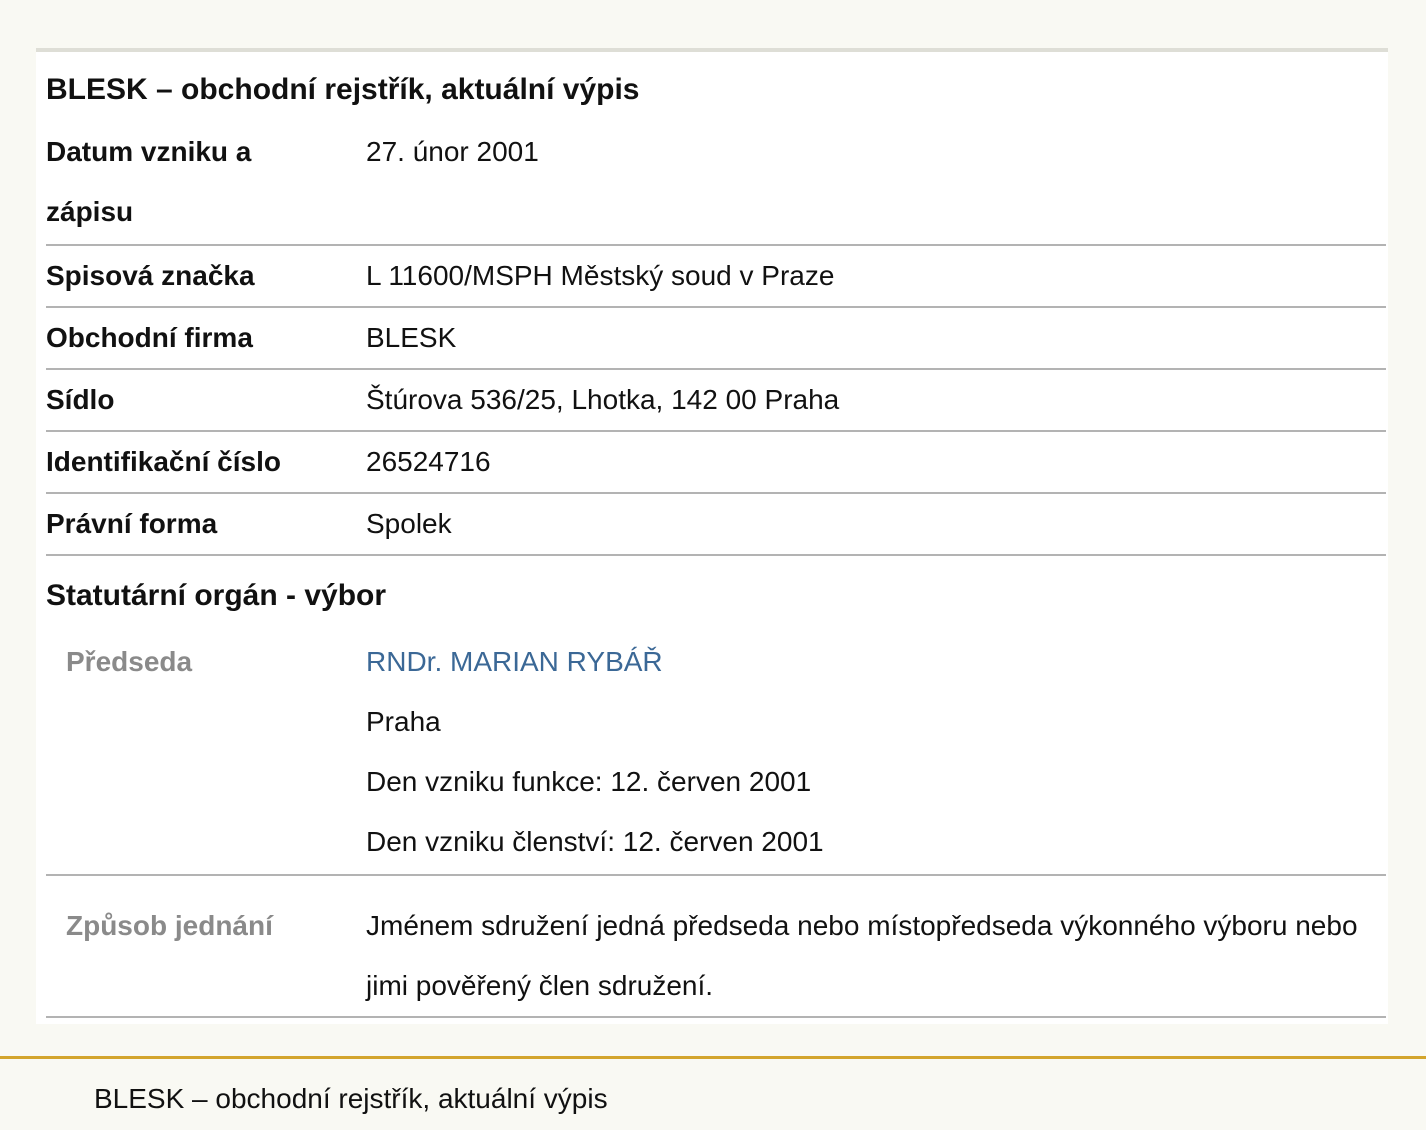  Describe the element at coordinates (716, 463) in the screenshot. I see `row-identification-number: Identifikační číslo 26524716` at that location.